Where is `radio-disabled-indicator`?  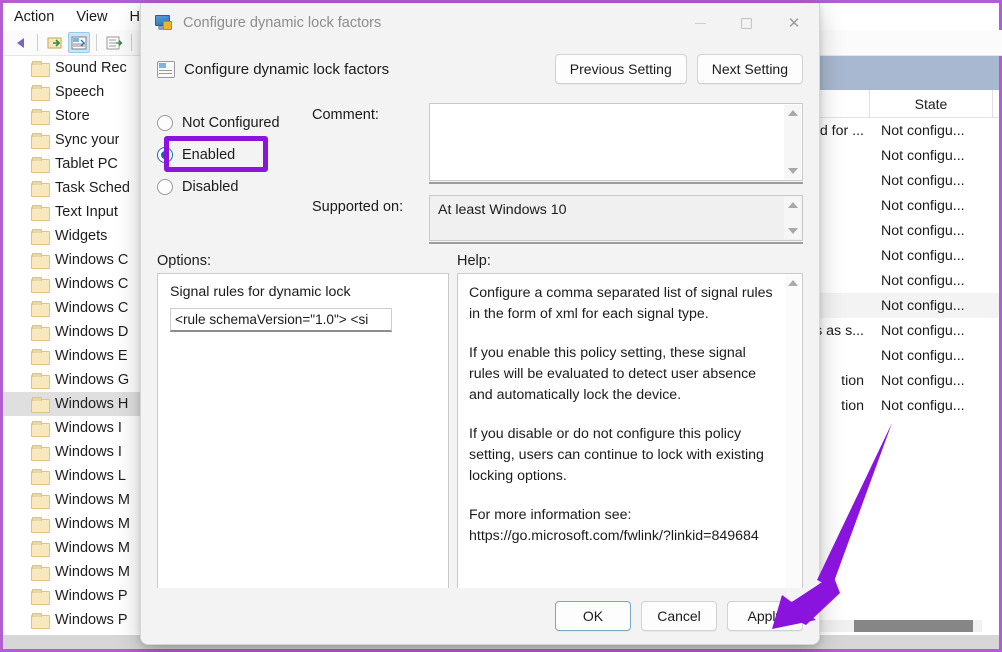
radio-disabled-indicator is located at coordinates (165, 187).